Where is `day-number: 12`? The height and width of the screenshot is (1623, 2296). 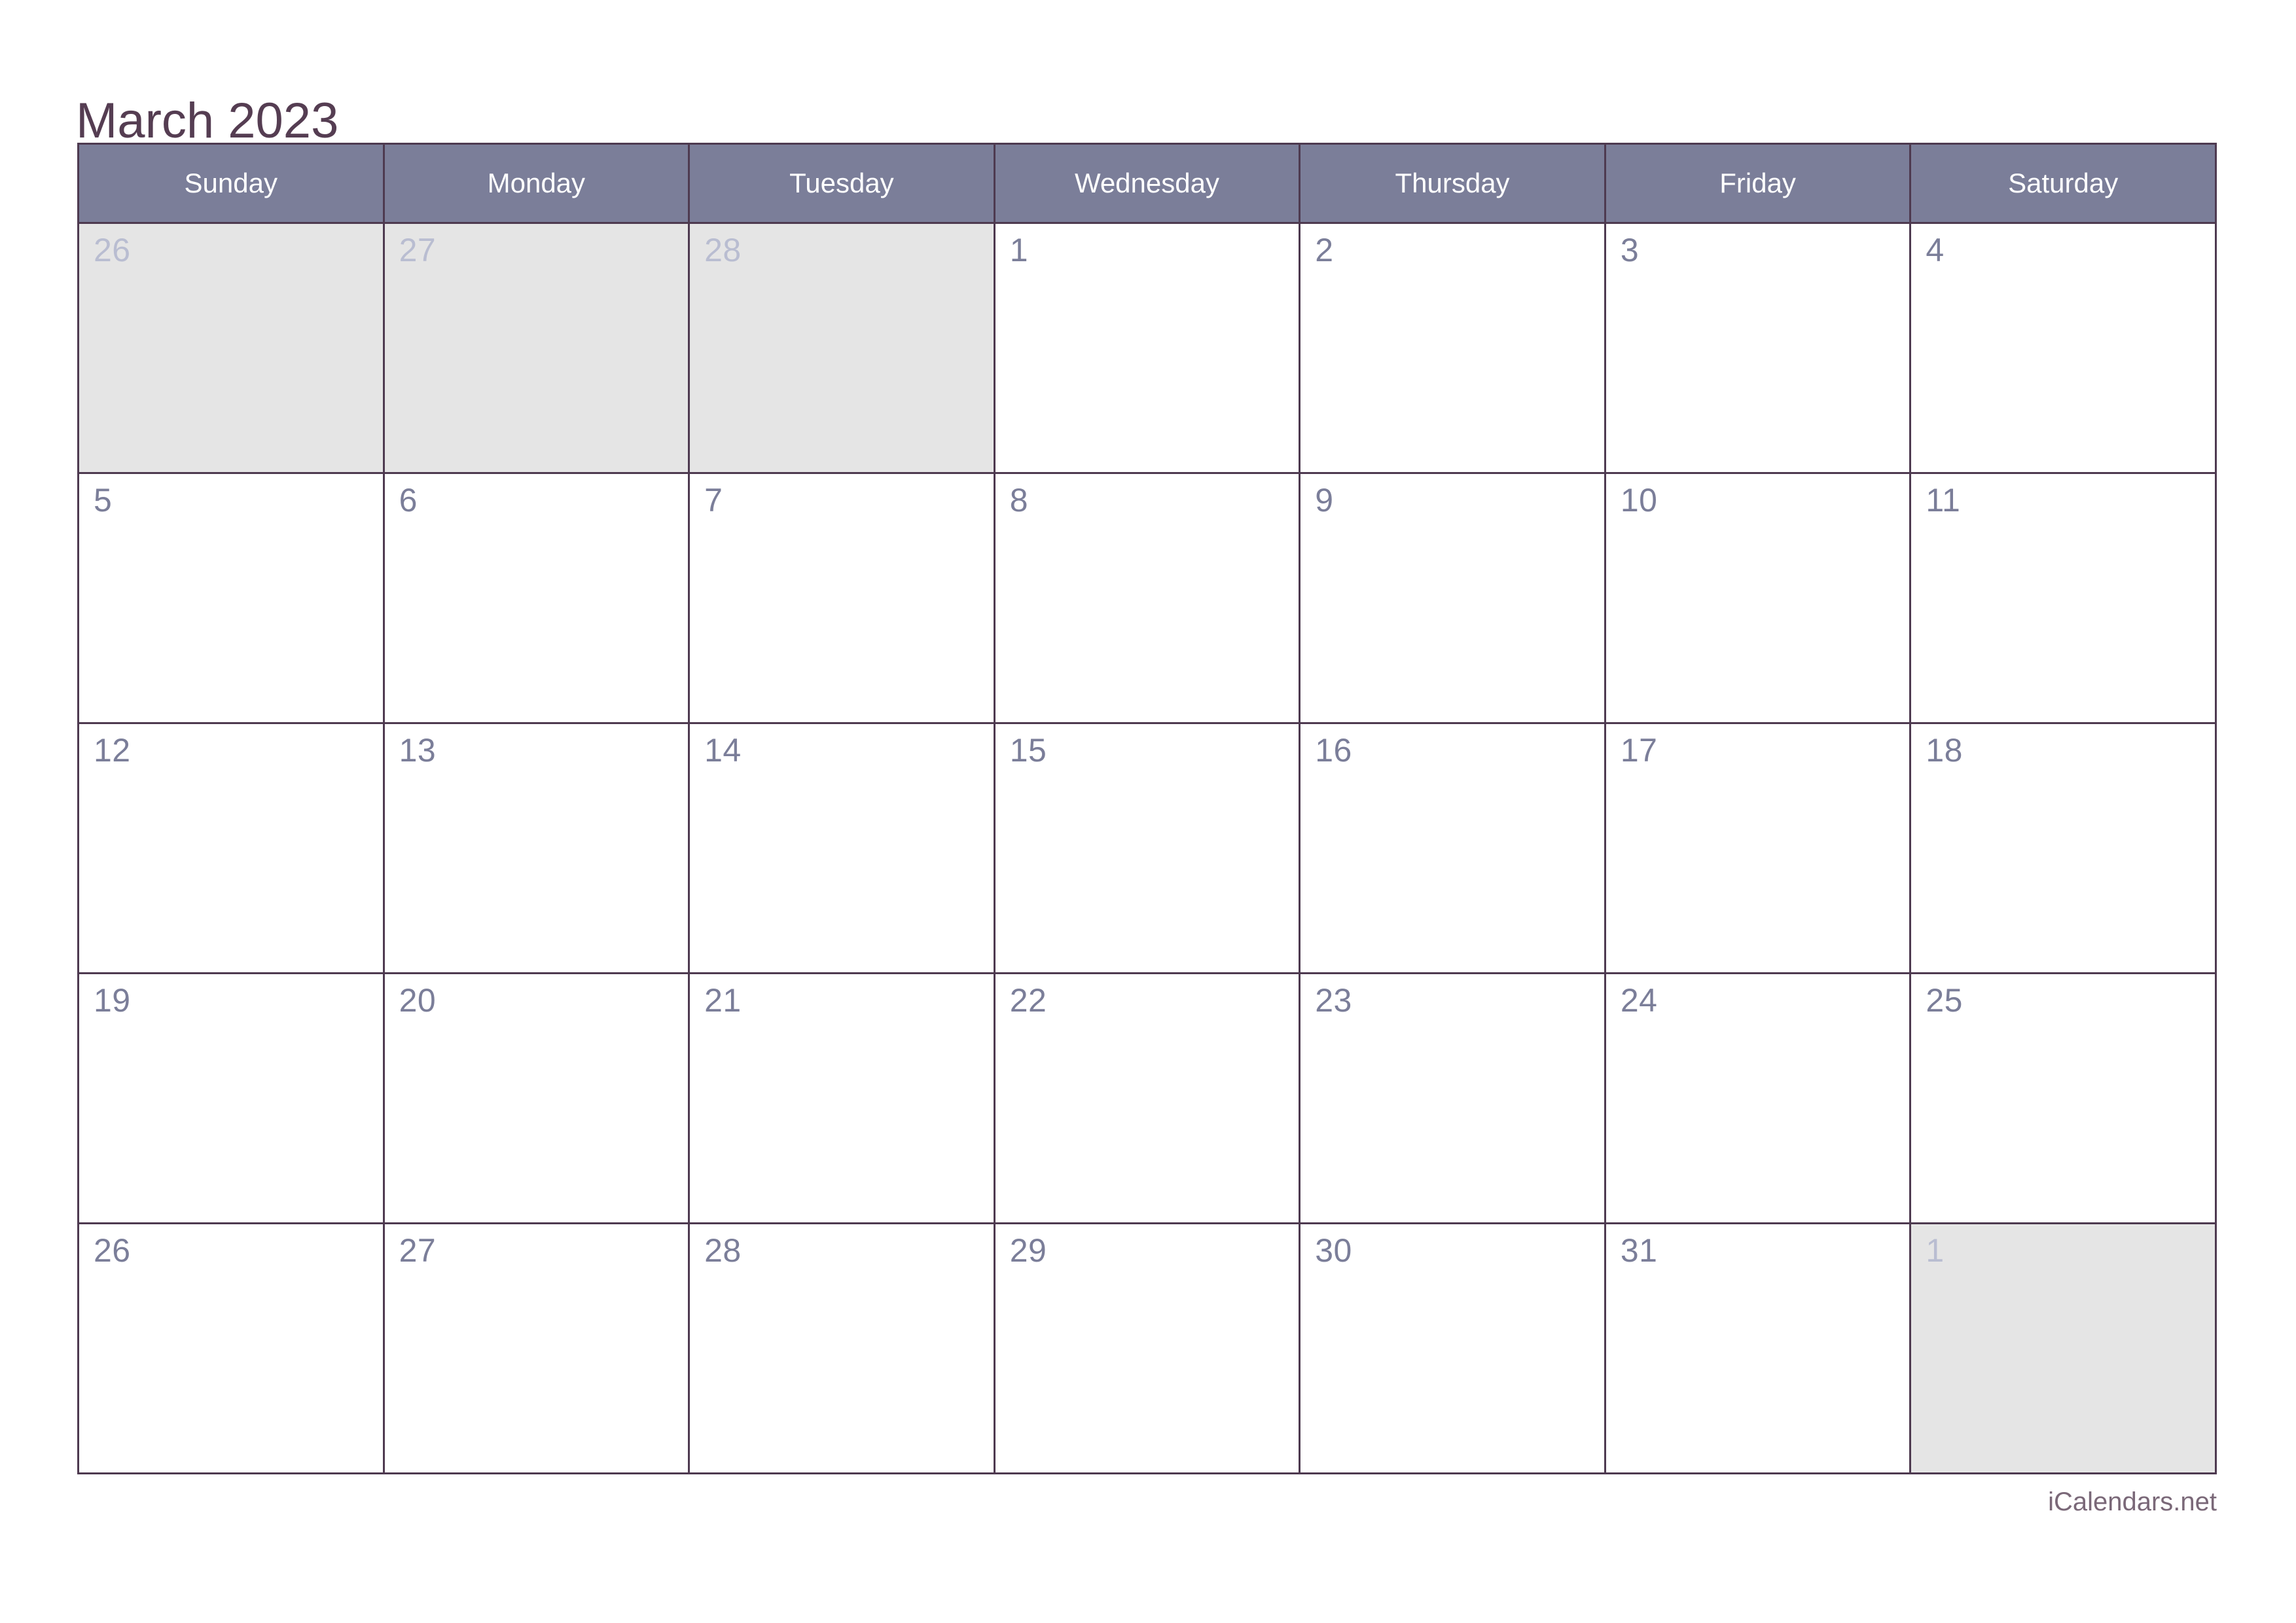
day-number: 12 is located at coordinates (112, 750).